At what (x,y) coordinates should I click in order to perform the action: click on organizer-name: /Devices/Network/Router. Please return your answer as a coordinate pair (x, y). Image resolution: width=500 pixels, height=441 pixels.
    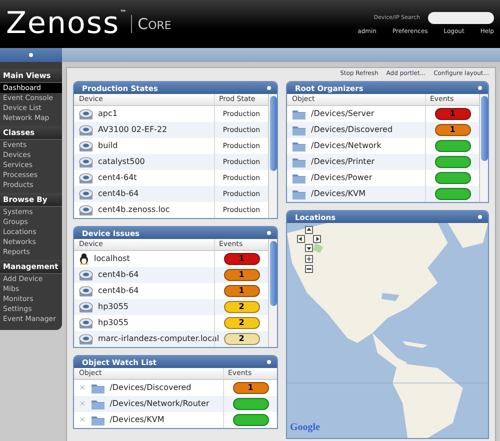
    Looking at the image, I should click on (160, 404).